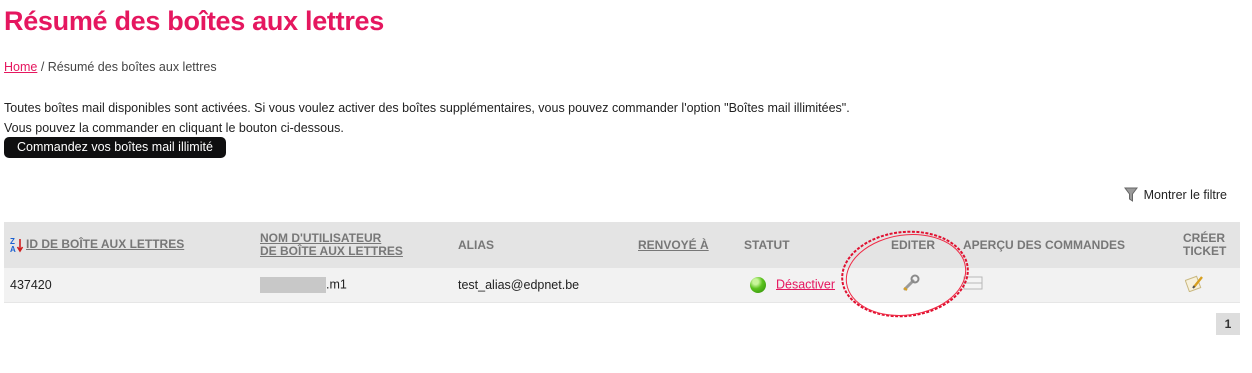 The image size is (1252, 373). What do you see at coordinates (1044, 244) in the screenshot?
I see `col-header-overview: APERÇU DES COMMANDES` at bounding box center [1044, 244].